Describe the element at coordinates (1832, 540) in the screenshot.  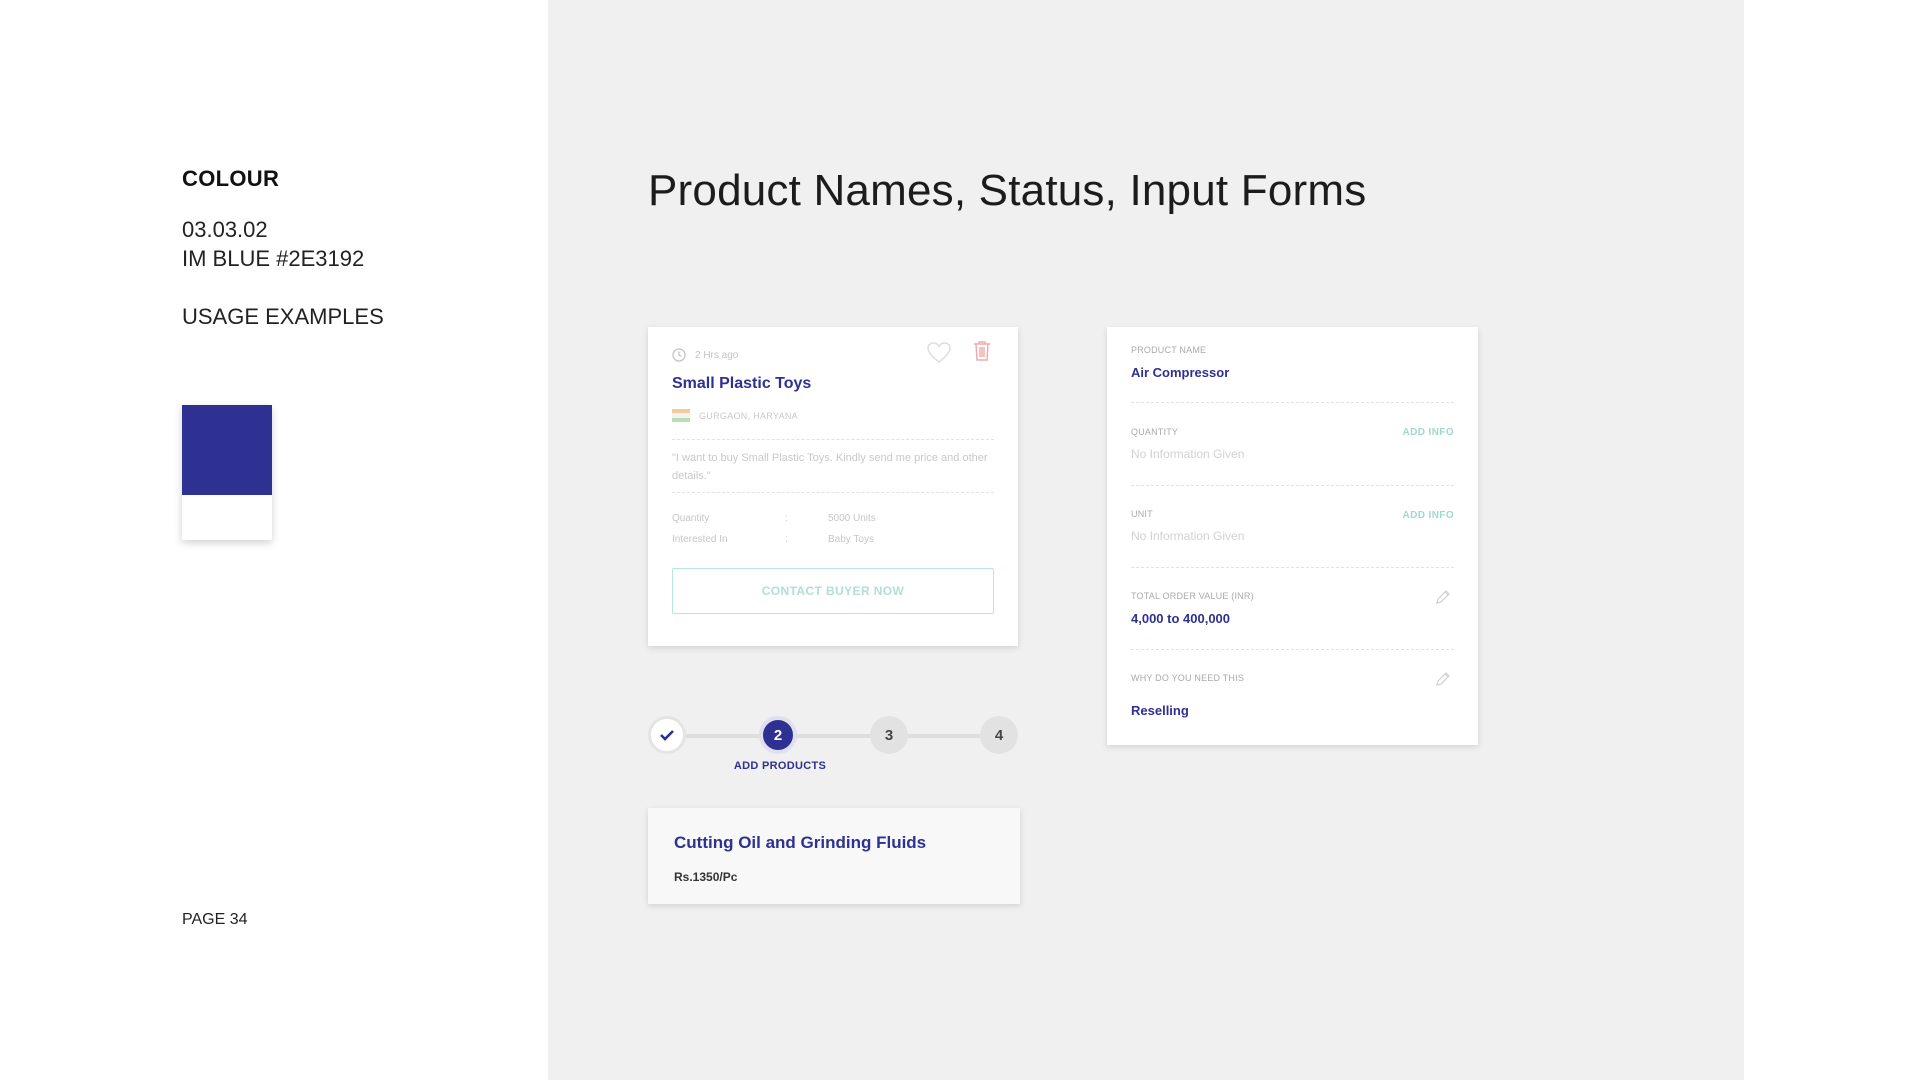
I see `right-margin` at that location.